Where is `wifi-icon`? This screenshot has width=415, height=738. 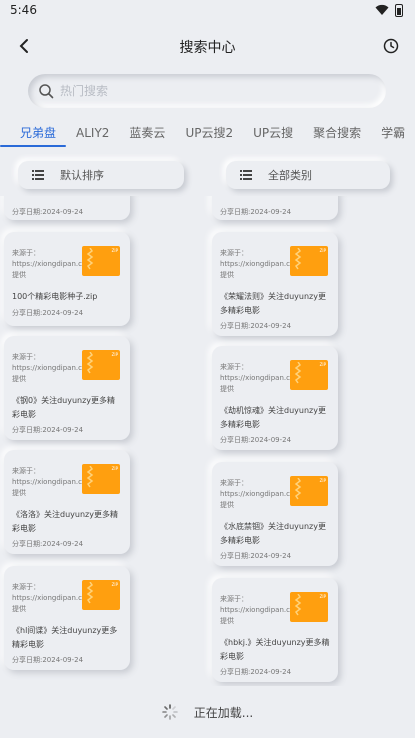 wifi-icon is located at coordinates (382, 9).